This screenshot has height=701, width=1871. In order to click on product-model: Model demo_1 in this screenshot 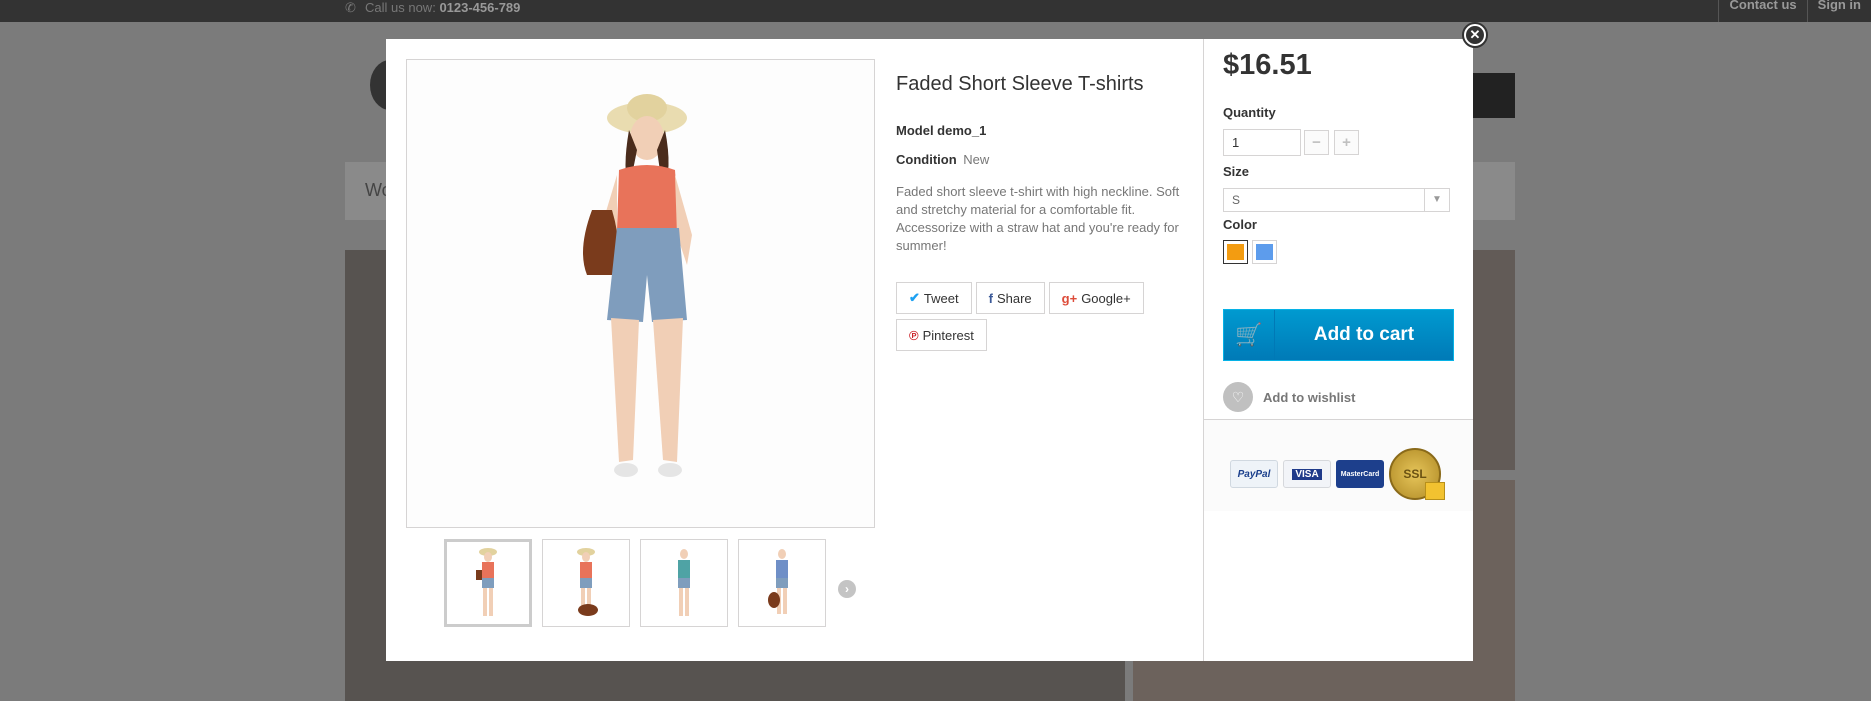, I will do `click(941, 130)`.